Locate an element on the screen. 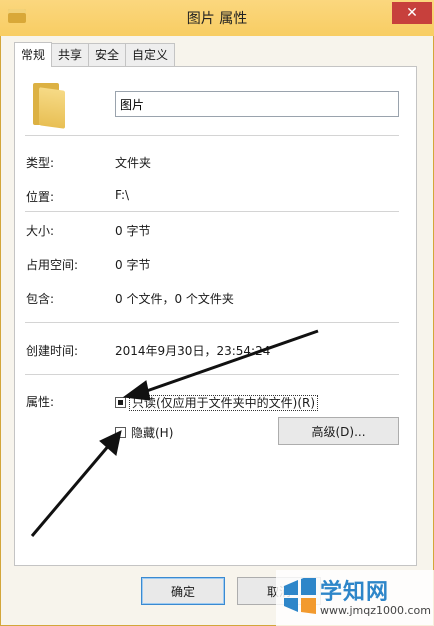 The width and height of the screenshot is (434, 626). watermark-logo-icon is located at coordinates (300, 596).